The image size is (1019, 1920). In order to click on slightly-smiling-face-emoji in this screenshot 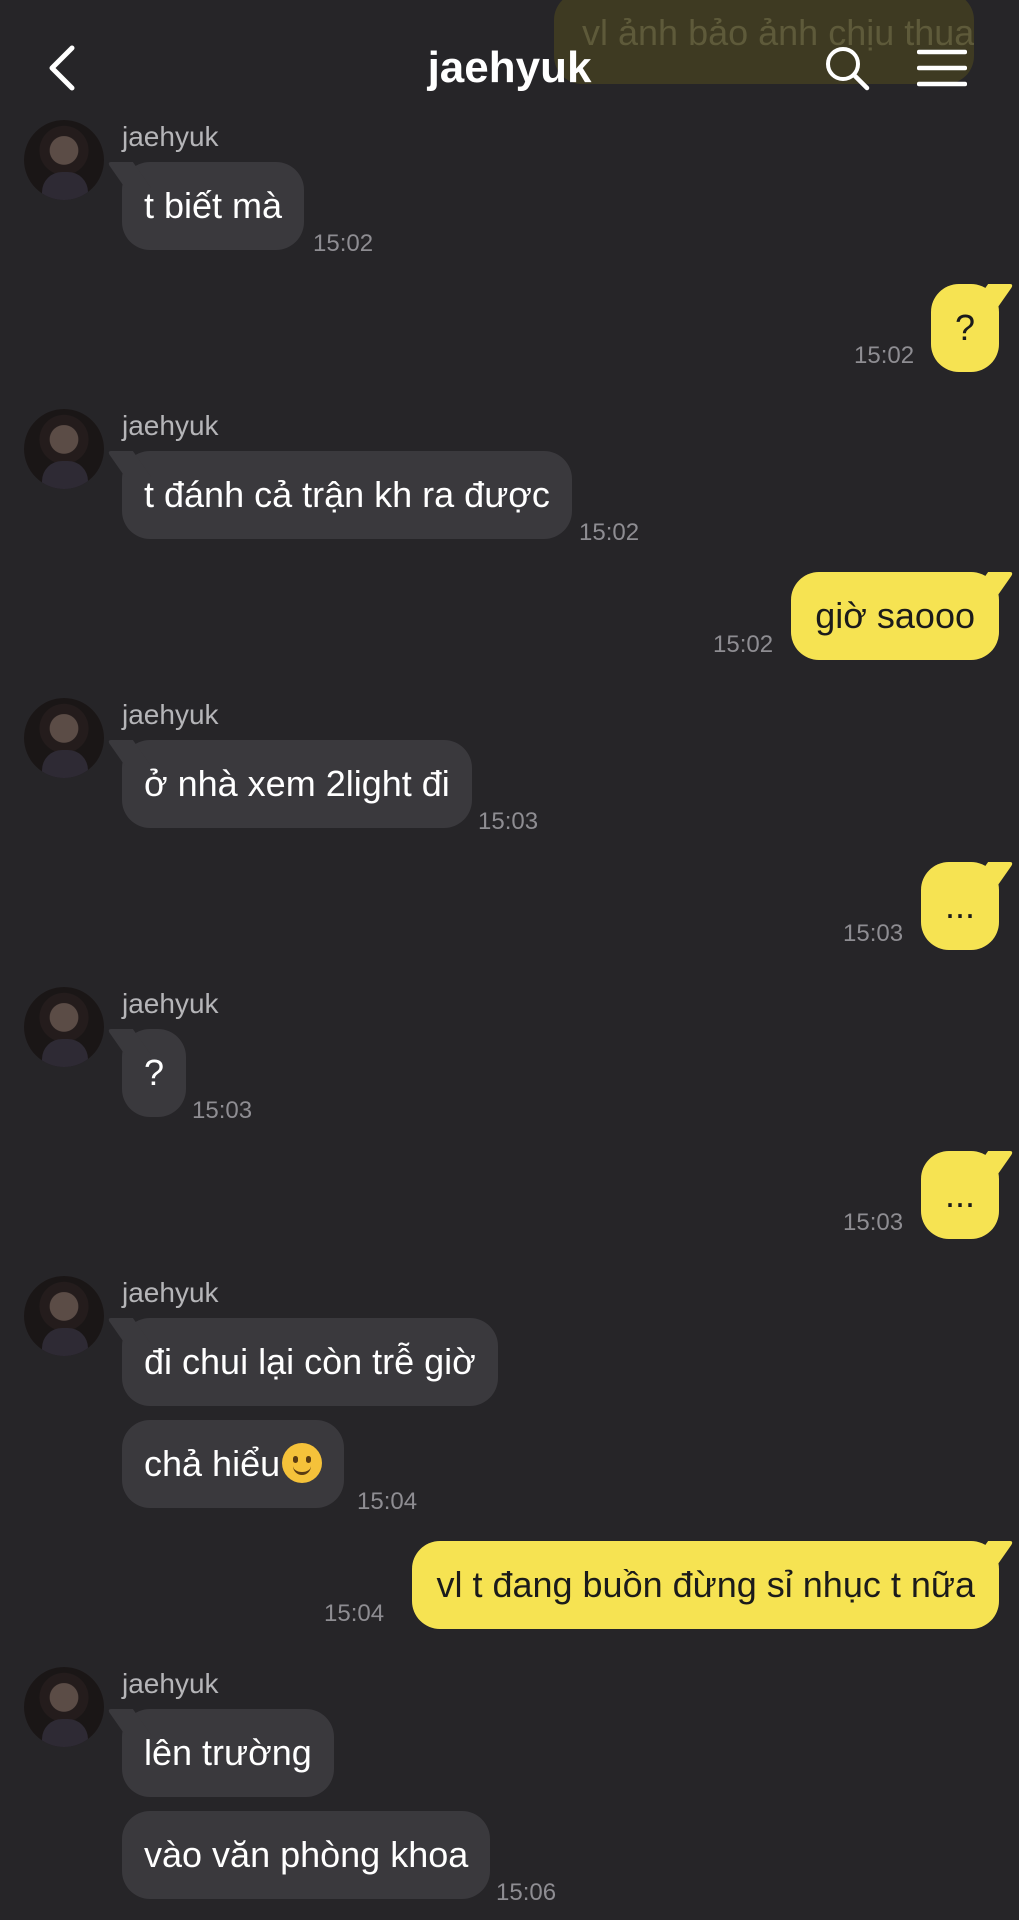, I will do `click(302, 1463)`.